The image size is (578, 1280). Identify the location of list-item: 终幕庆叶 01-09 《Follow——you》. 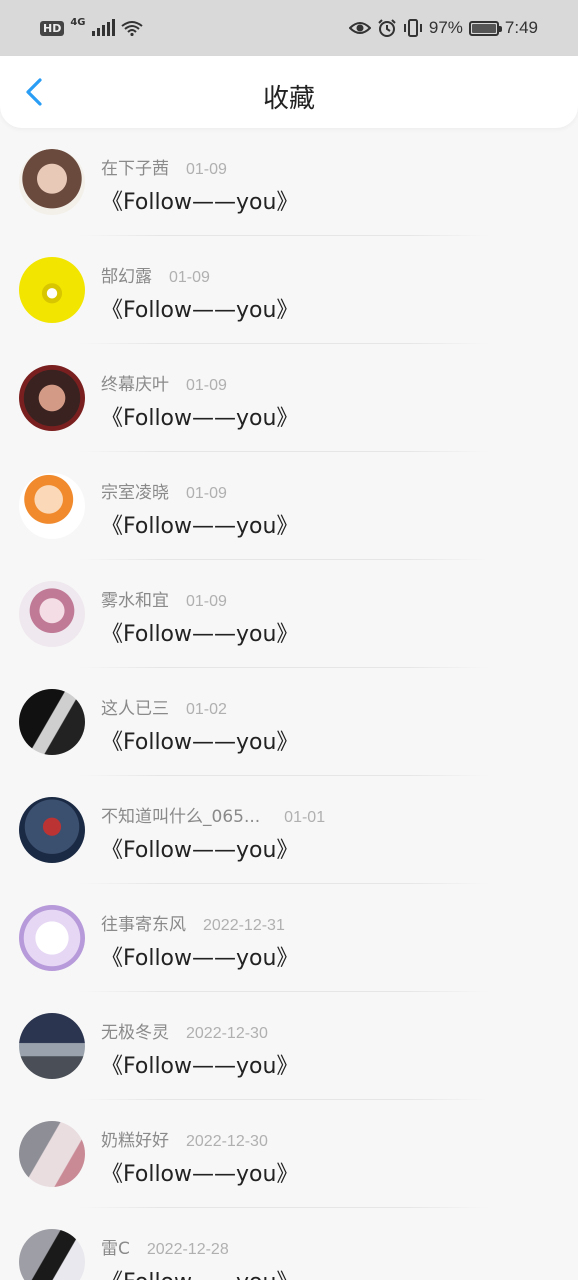
(289, 398).